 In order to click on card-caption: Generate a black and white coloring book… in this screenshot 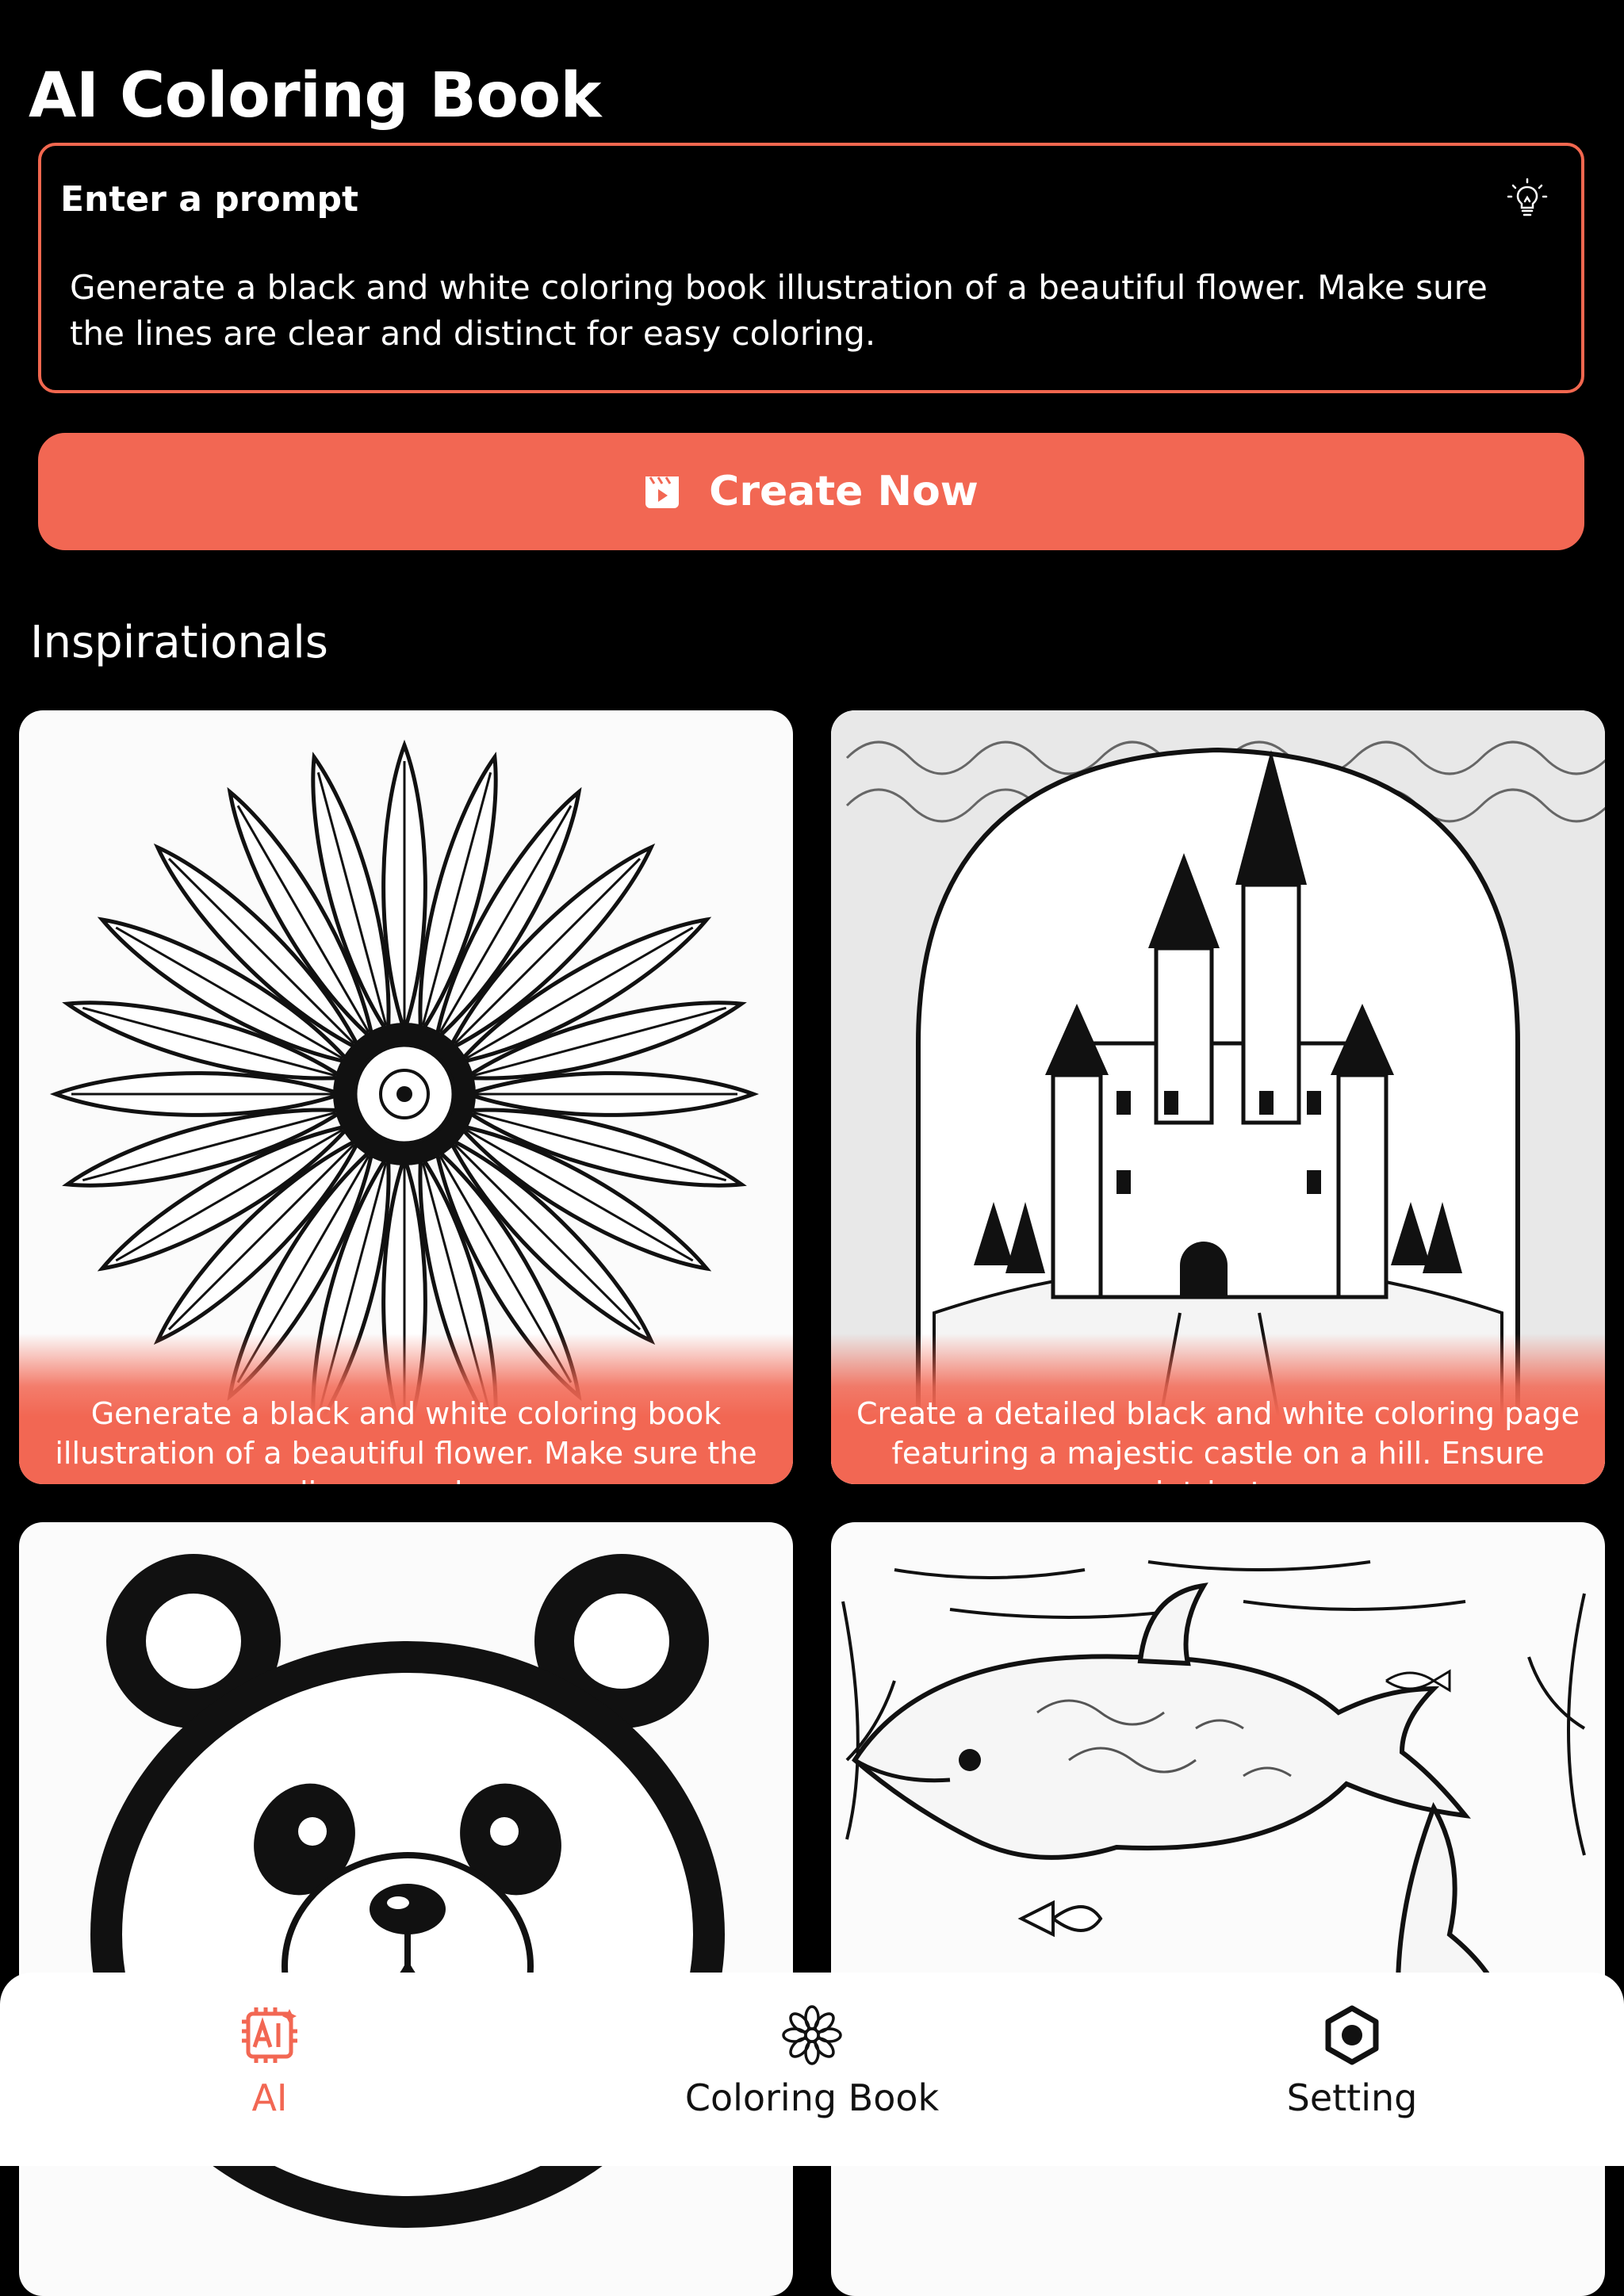, I will do `click(406, 1409)`.